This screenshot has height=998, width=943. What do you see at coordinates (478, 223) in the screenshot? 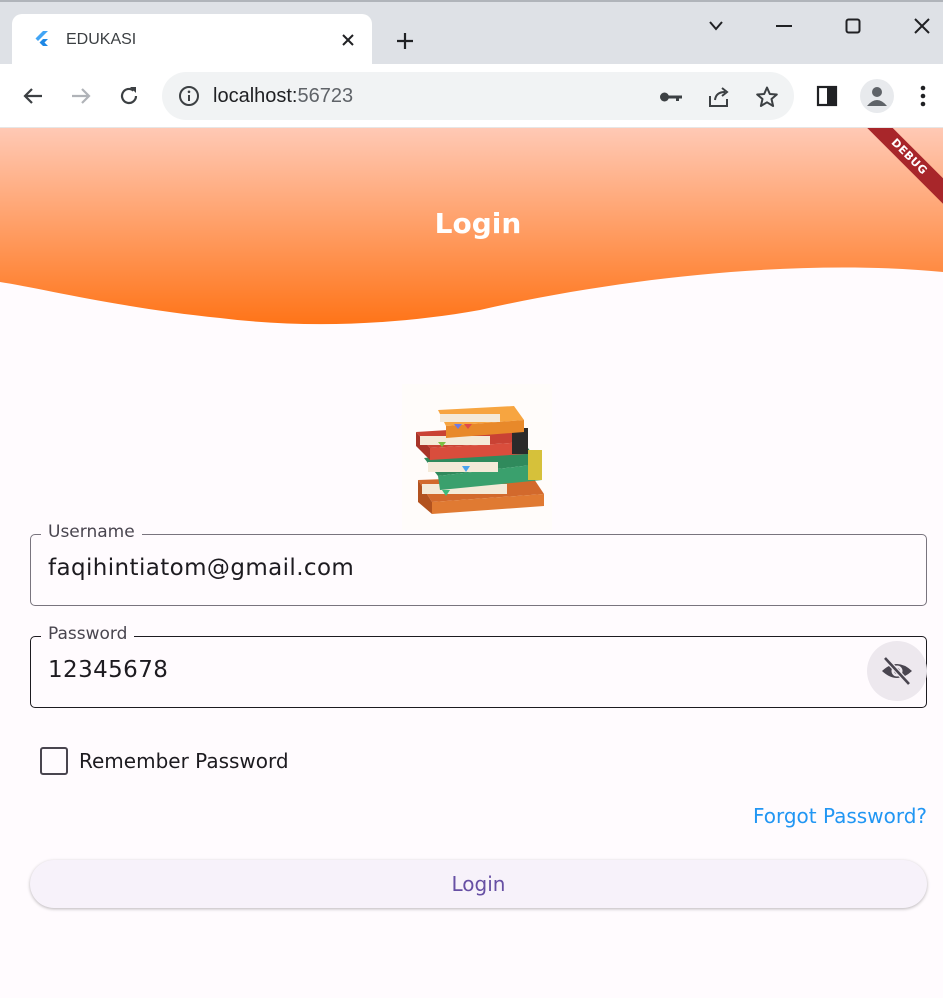
I see `page-title: Login` at bounding box center [478, 223].